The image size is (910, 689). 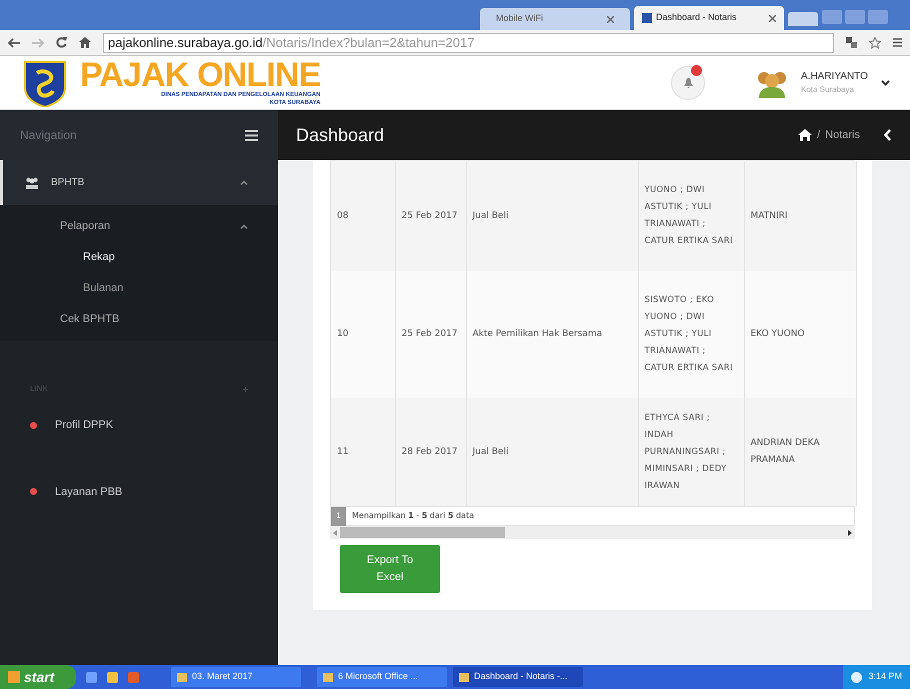 I want to click on star-icon, so click(x=875, y=42).